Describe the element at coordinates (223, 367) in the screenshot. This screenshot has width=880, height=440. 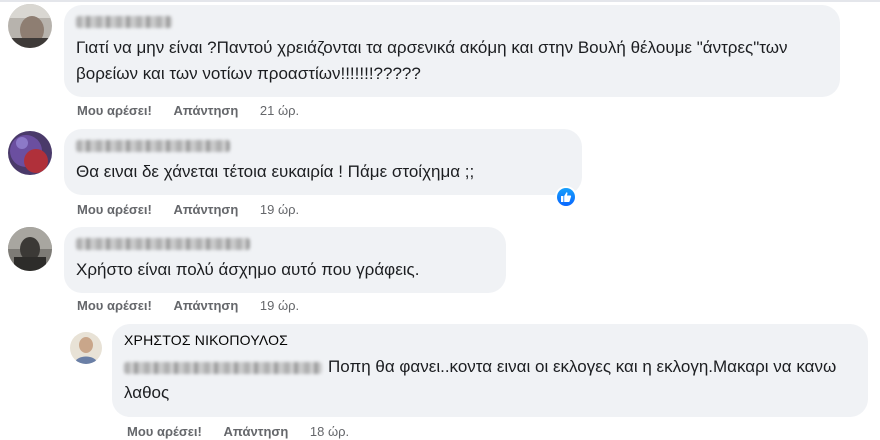
I see `mentioned-user-blurred` at that location.